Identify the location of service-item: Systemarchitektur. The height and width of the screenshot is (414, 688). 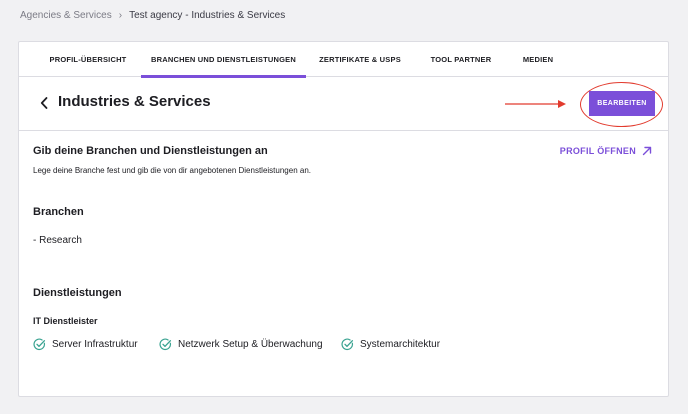
(390, 344).